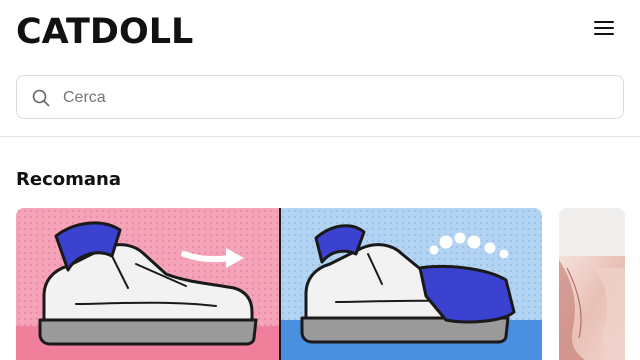 This screenshot has width=640, height=360. What do you see at coordinates (333, 98) in the screenshot?
I see `search-input` at bounding box center [333, 98].